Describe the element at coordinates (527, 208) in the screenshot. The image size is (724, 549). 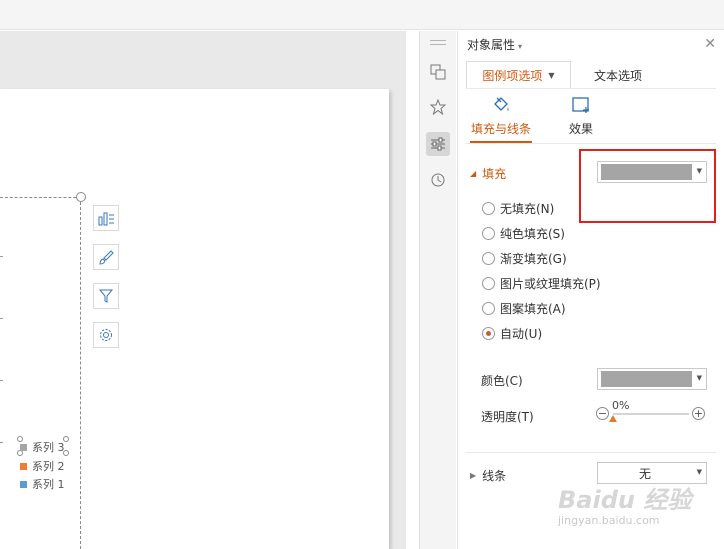
I see `radio-label: 无填充(N)` at that location.